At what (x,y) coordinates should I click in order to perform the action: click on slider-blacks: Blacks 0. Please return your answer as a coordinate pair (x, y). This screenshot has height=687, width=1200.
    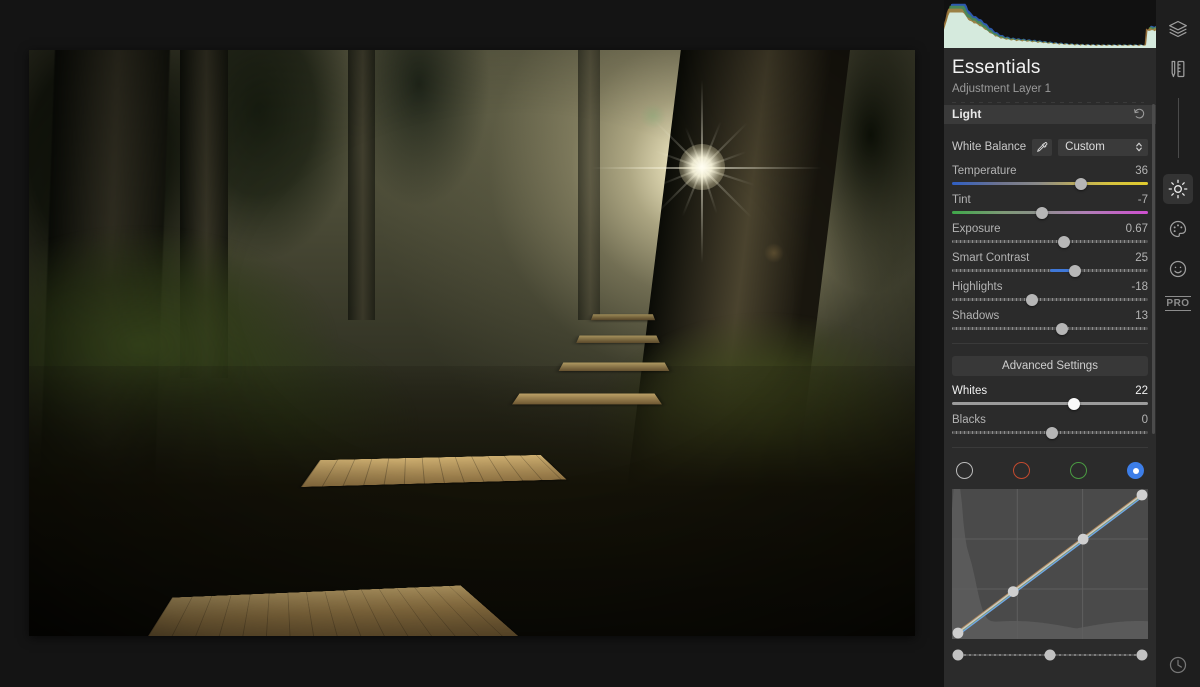
    Looking at the image, I should click on (1050, 426).